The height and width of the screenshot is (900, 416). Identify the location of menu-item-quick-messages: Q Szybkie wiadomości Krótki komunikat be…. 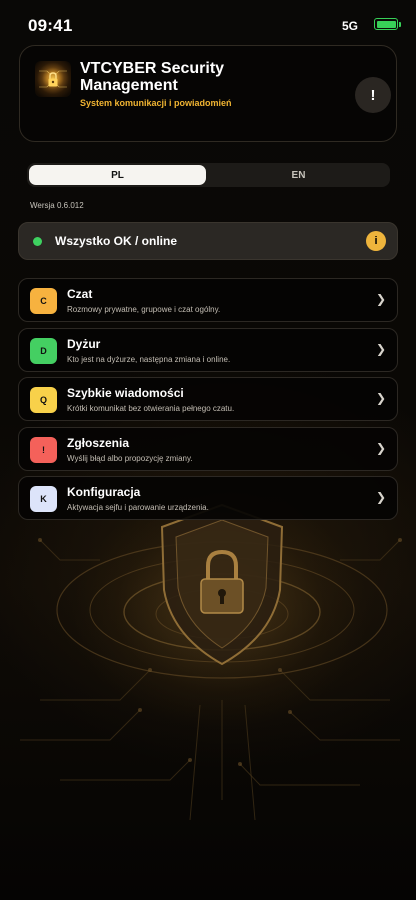
(208, 399).